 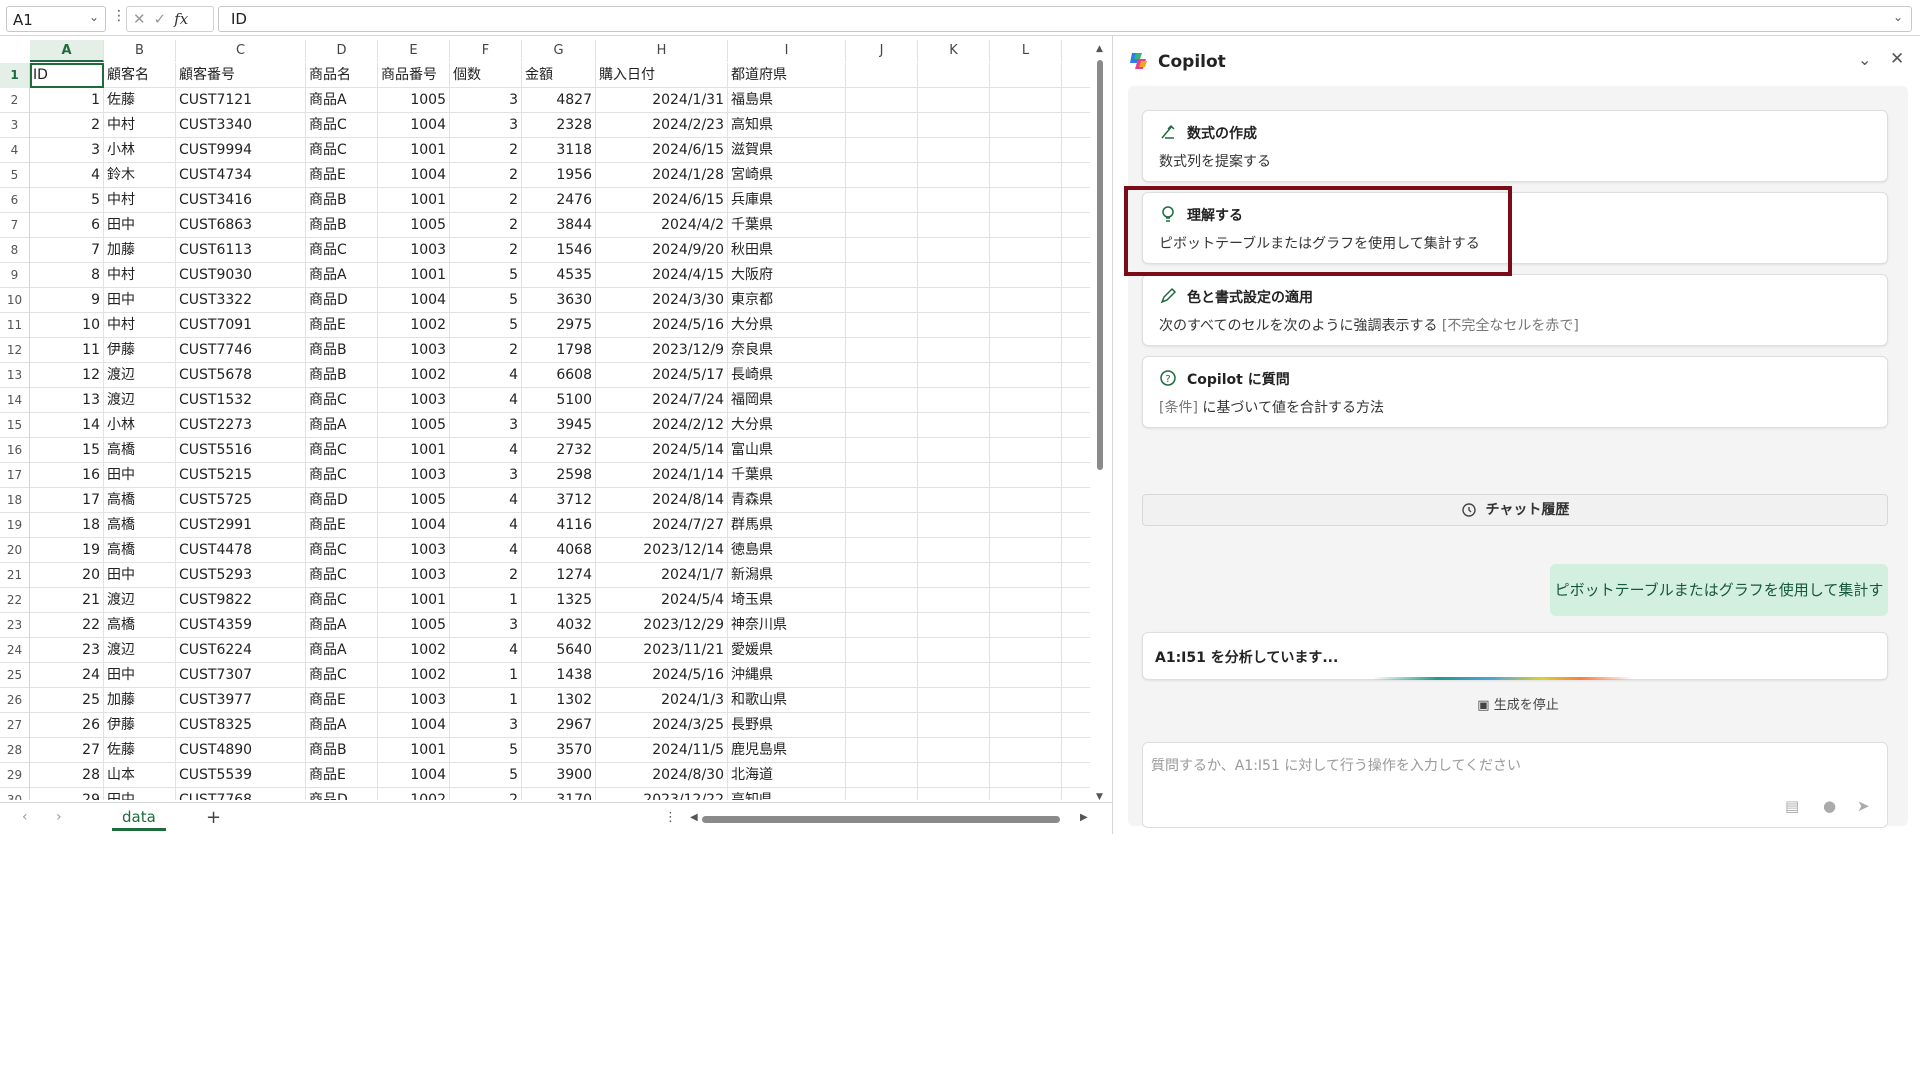 I want to click on row-number: 28, so click(x=15, y=750).